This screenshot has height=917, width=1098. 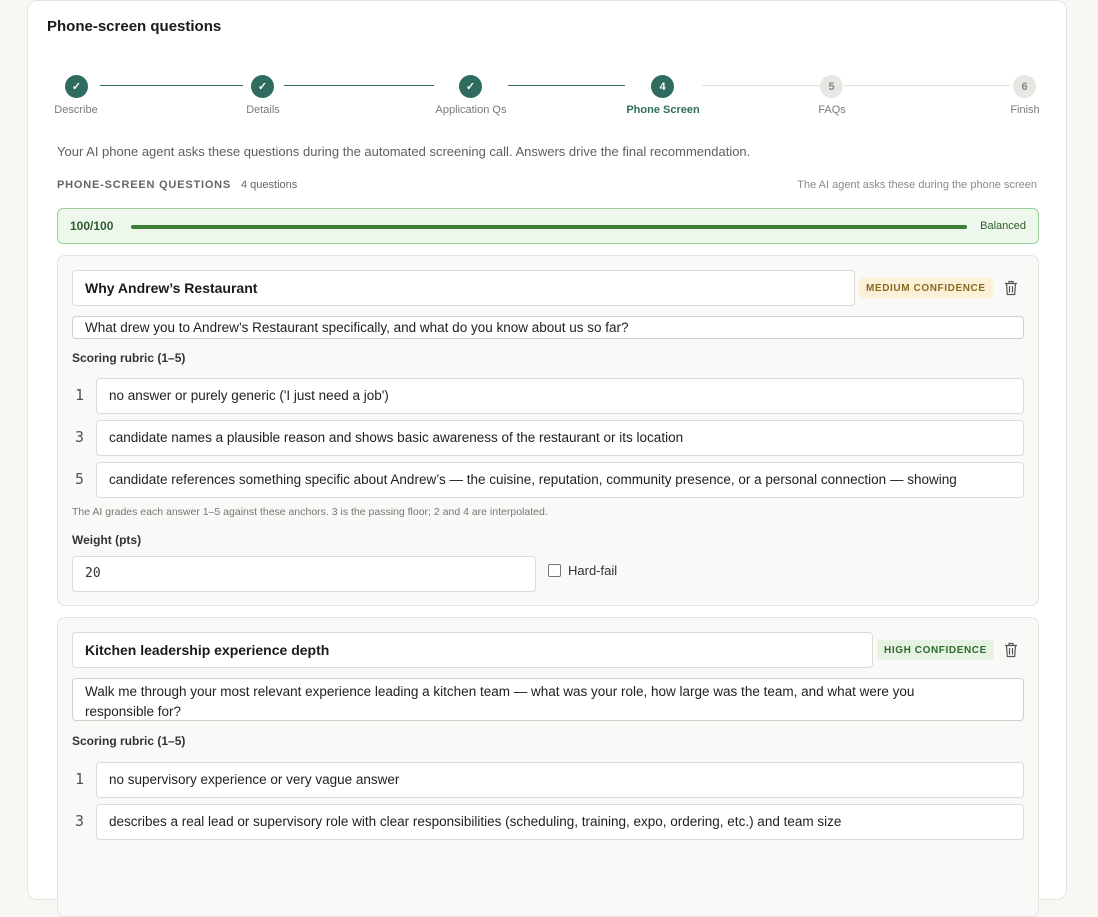 I want to click on question-prompt-line: responsible for?, so click(x=133, y=711).